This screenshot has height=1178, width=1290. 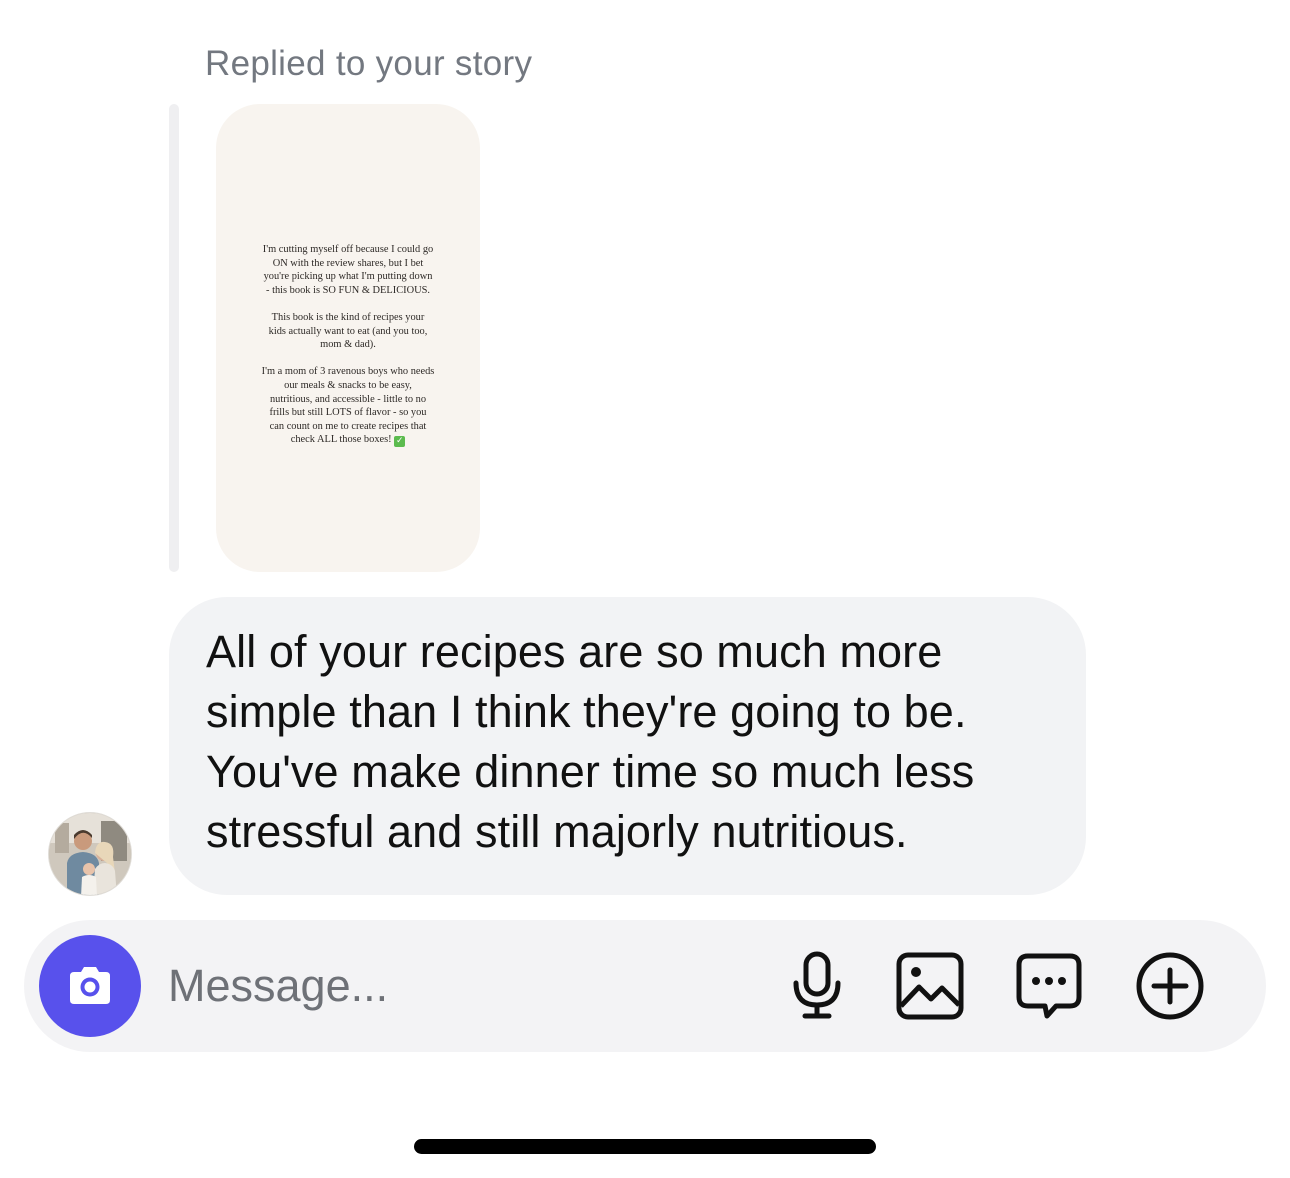 I want to click on sticker-button, so click(x=1049, y=986).